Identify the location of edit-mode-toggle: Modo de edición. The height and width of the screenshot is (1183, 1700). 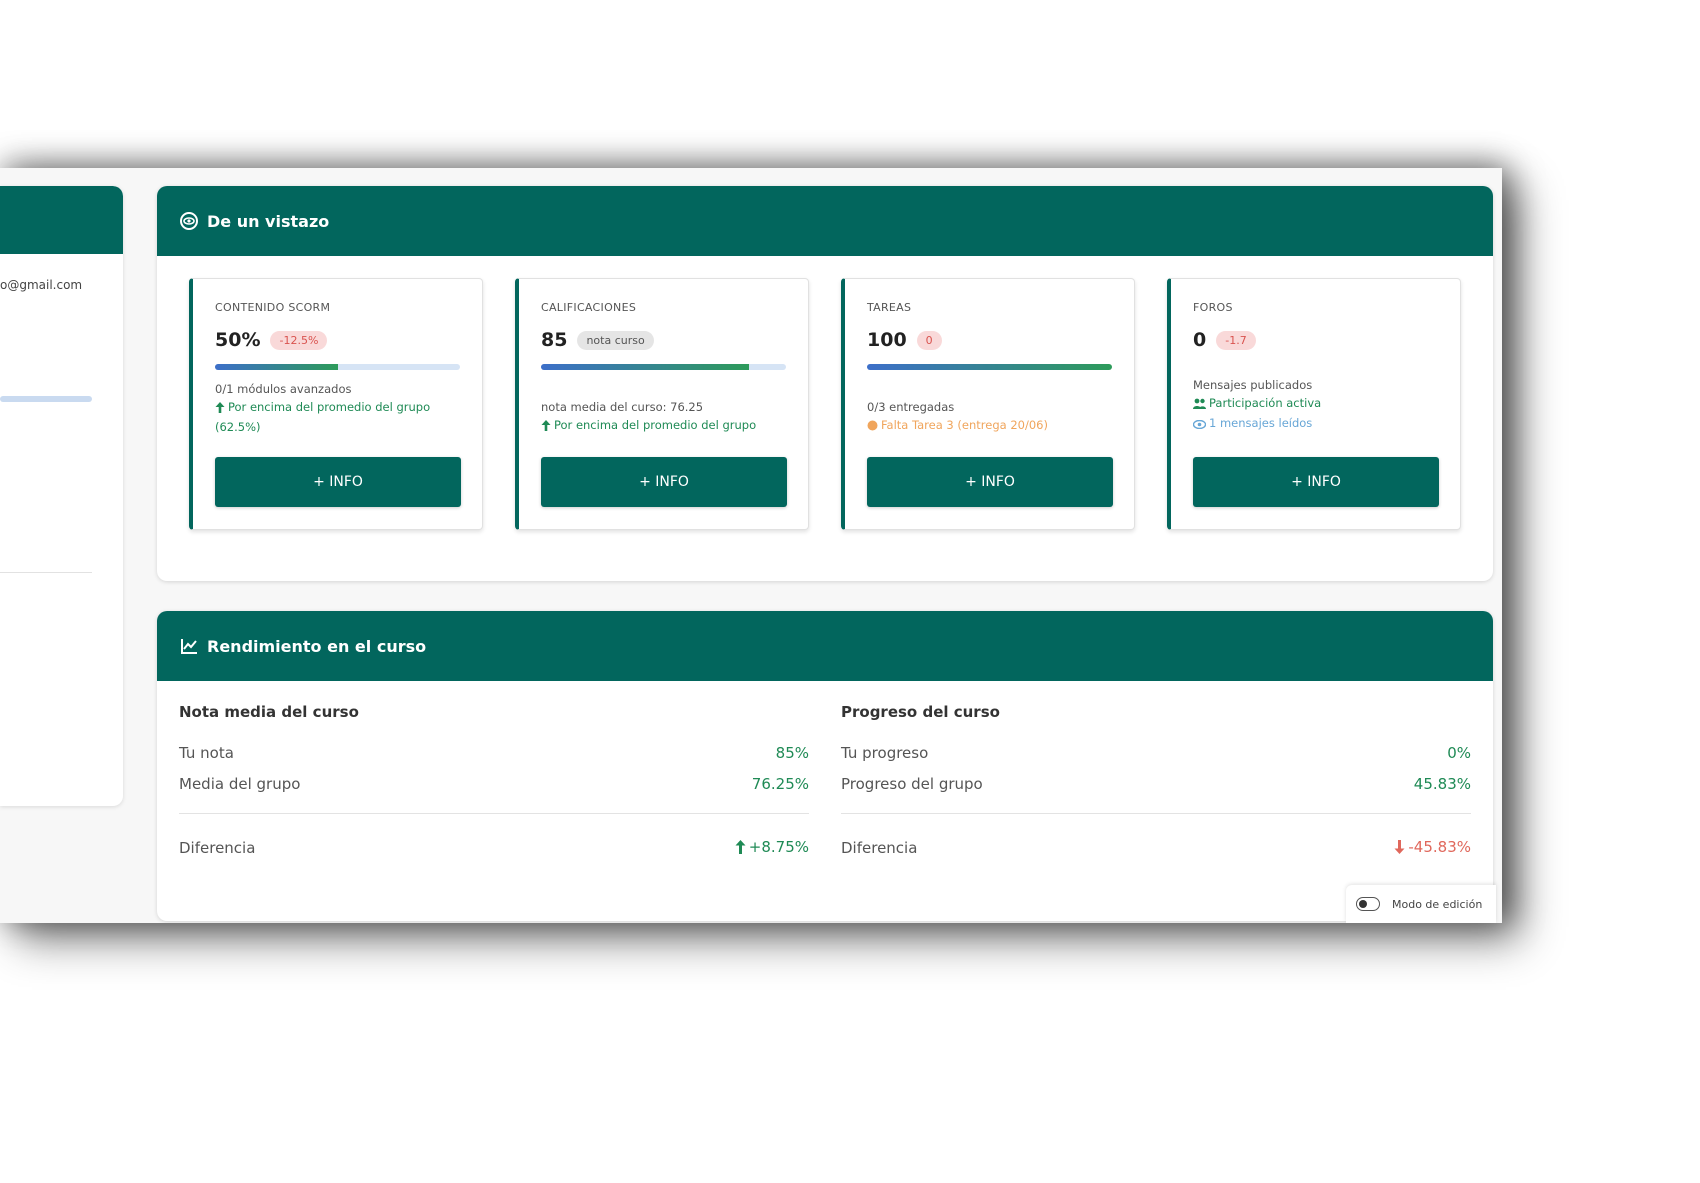
(1421, 904).